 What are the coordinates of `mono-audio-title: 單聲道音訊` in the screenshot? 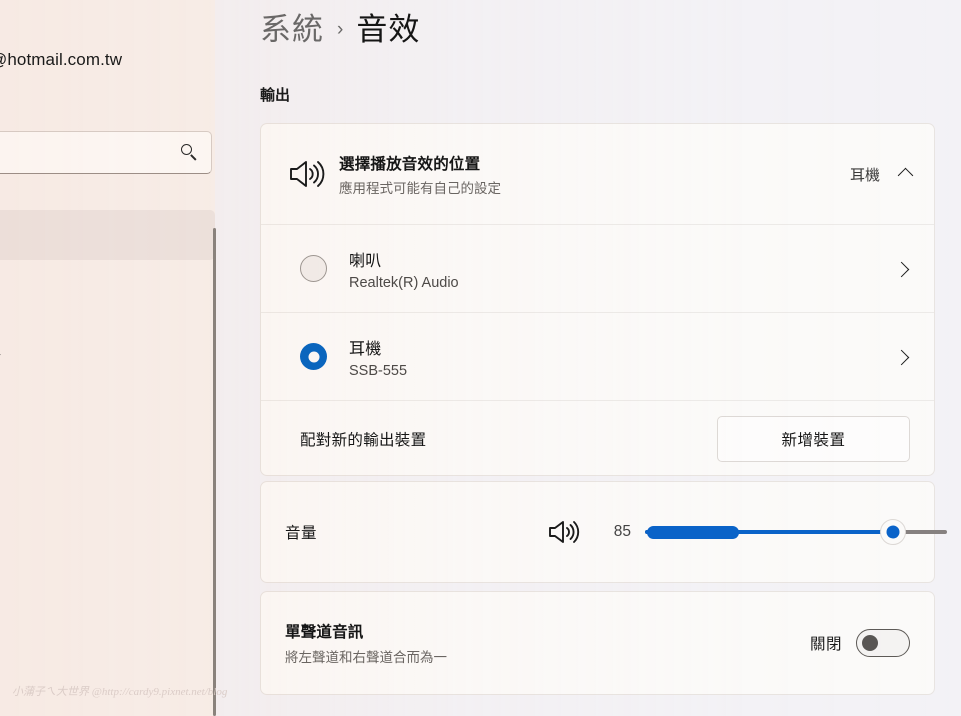 It's located at (324, 632).